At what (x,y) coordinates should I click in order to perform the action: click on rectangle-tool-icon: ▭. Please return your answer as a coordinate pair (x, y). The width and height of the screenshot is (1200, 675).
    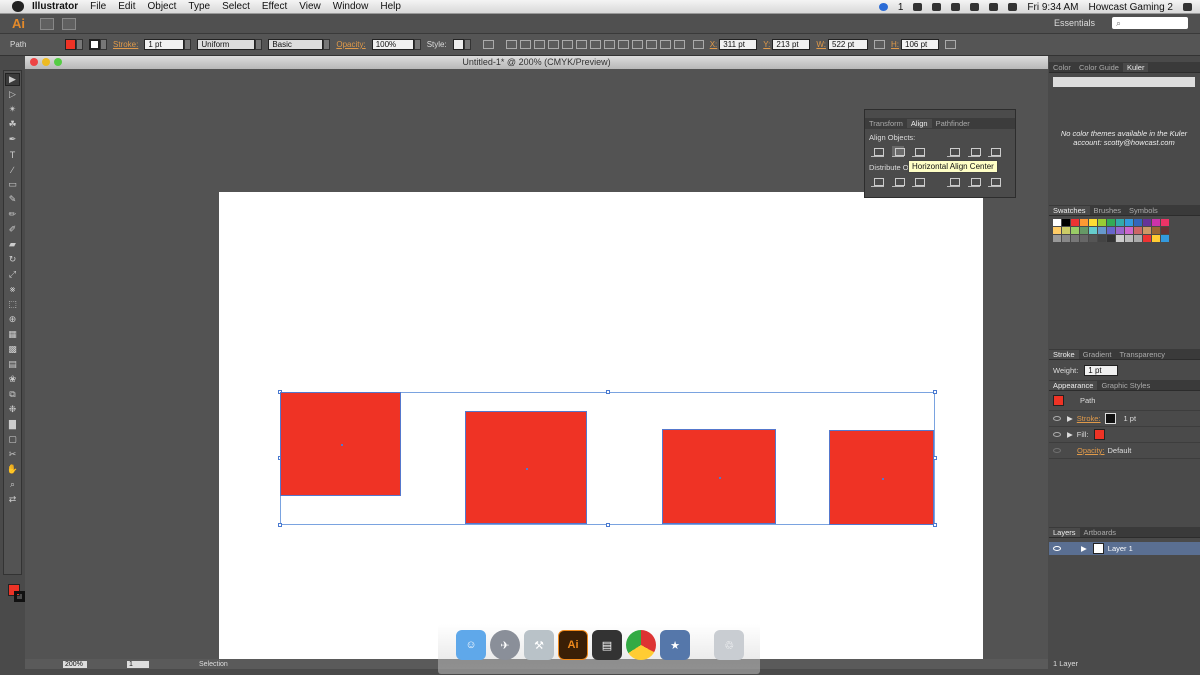
    Looking at the image, I should click on (12, 184).